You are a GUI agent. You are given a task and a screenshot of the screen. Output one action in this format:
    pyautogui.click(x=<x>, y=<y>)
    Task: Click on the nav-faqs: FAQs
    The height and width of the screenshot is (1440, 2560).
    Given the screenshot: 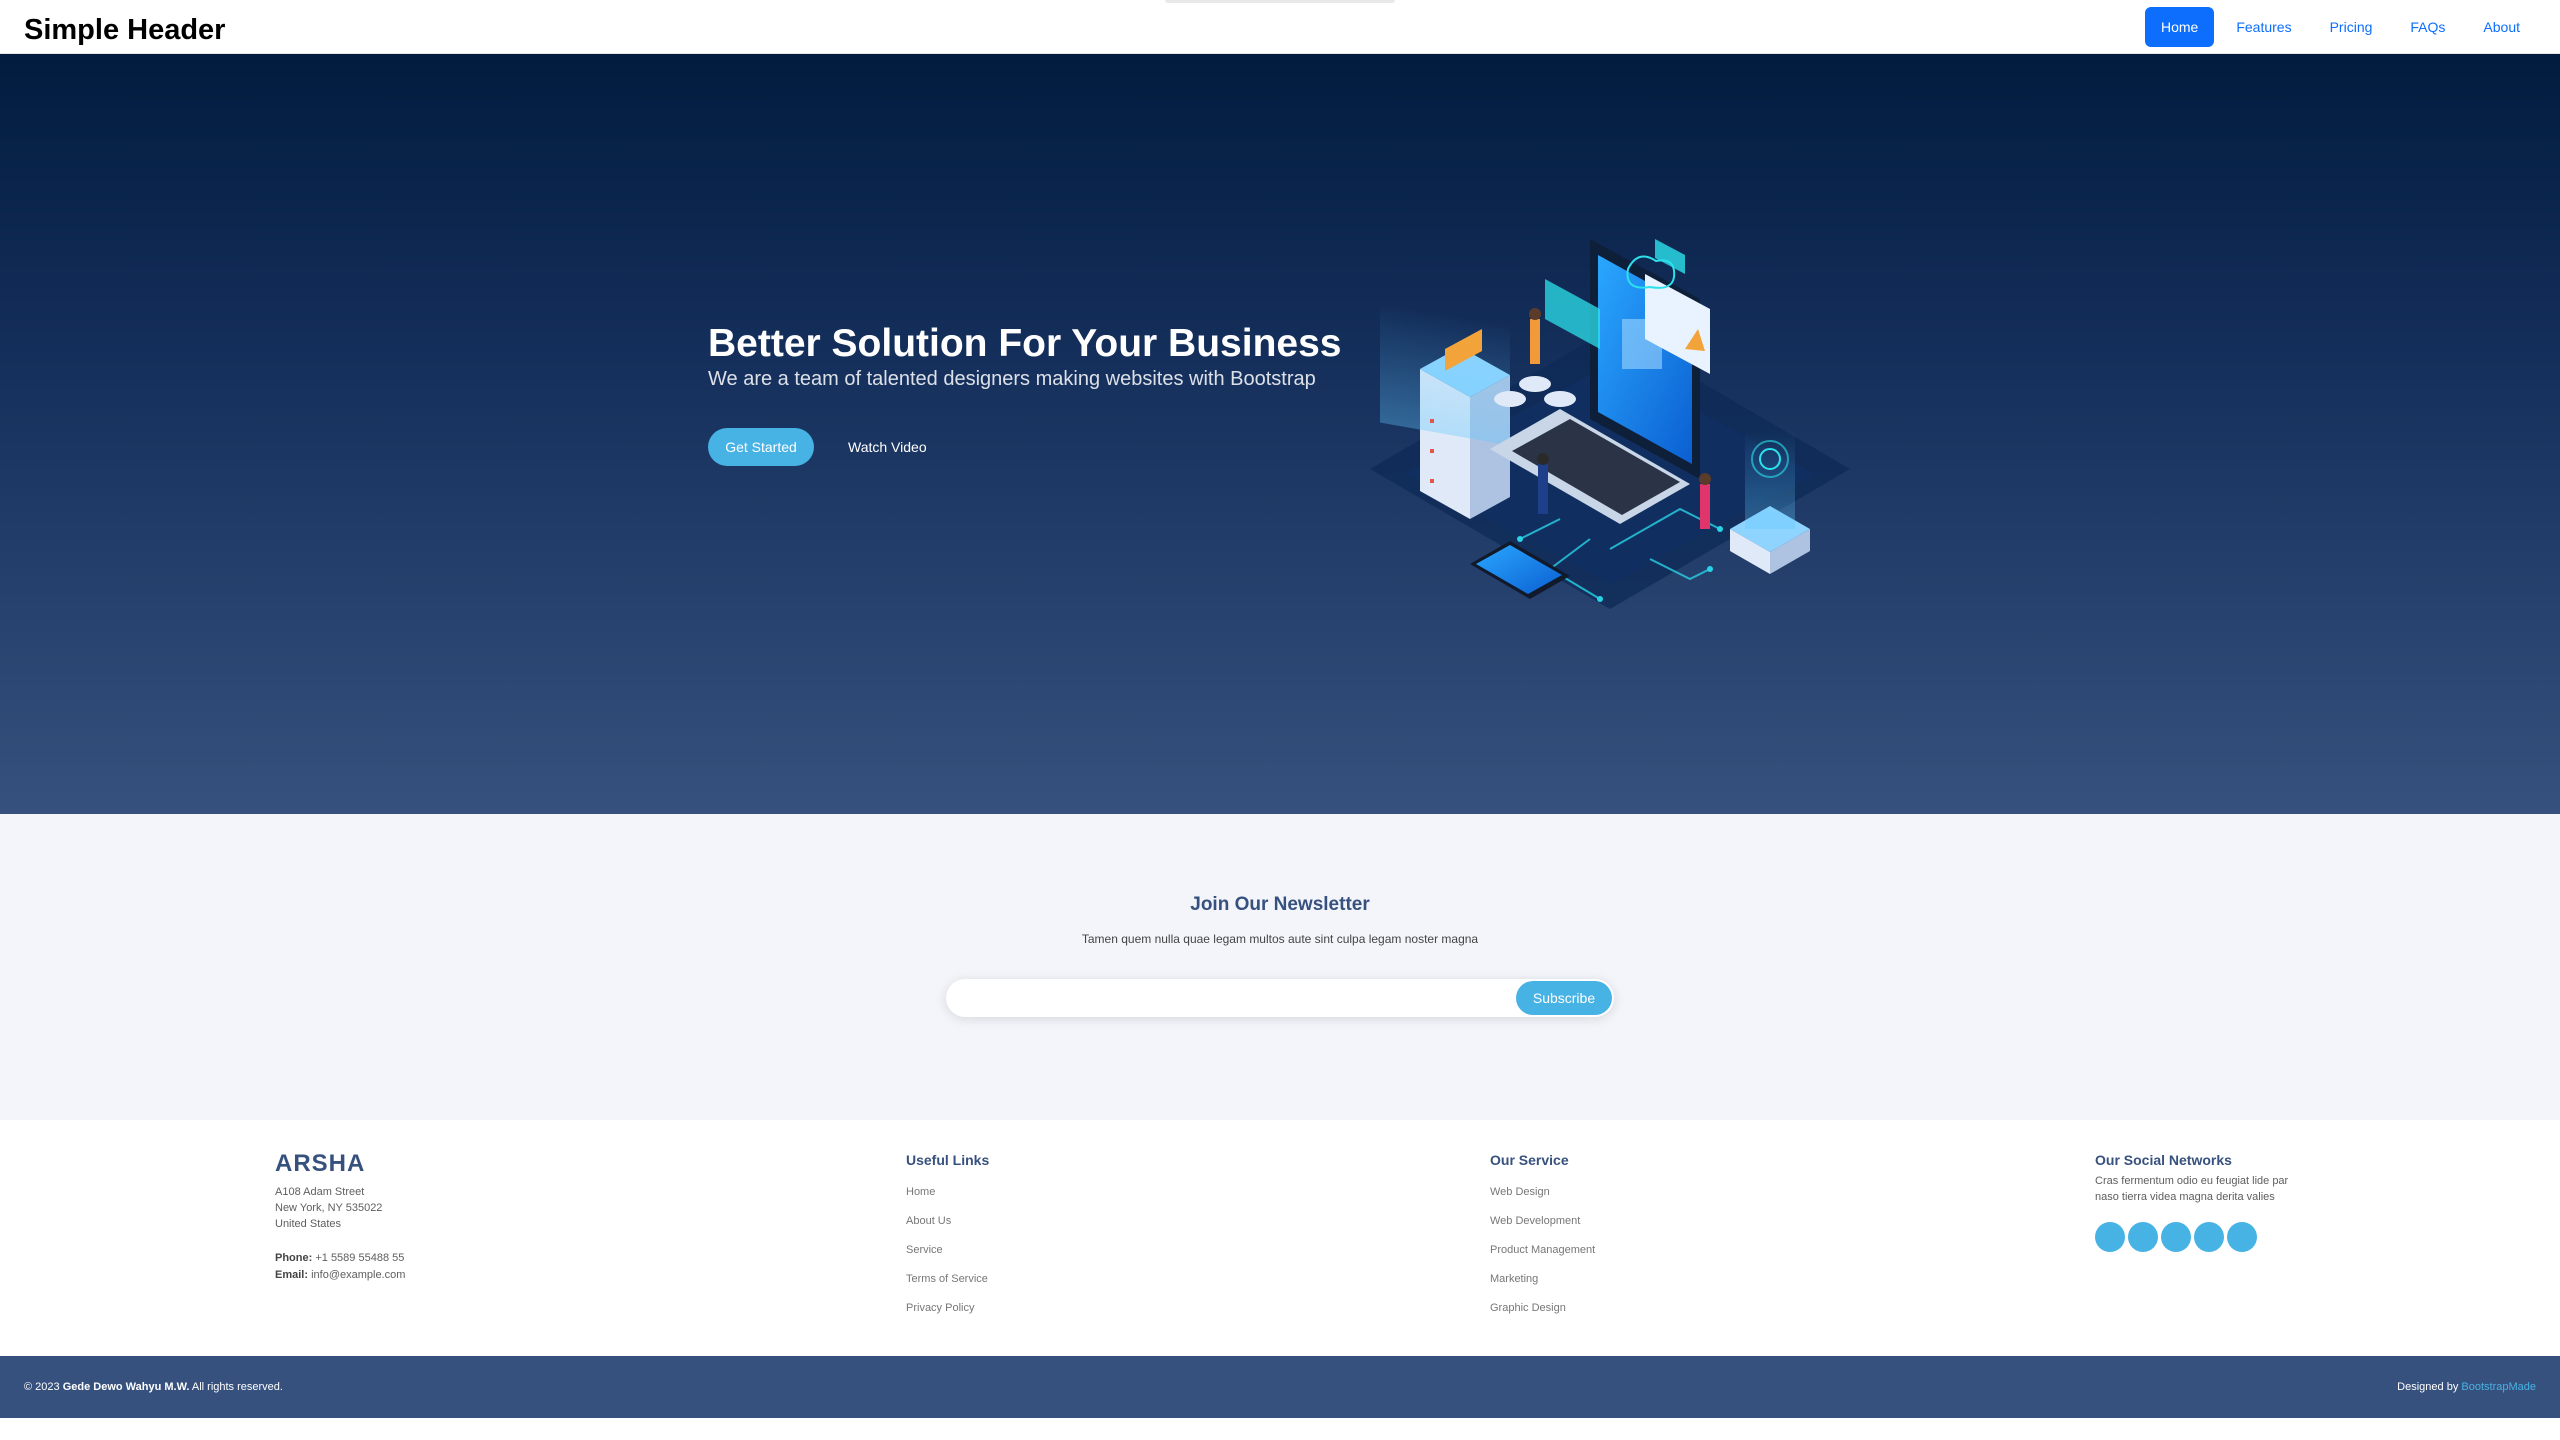 What is the action you would take?
    pyautogui.click(x=2427, y=27)
    